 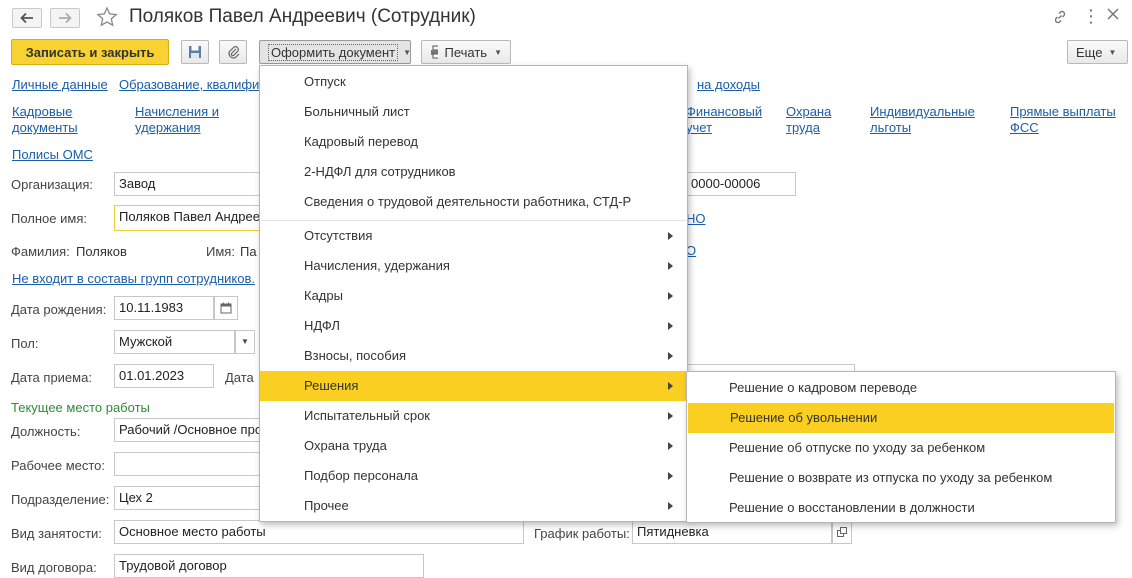 I want to click on link-education: Образование, квалифик, so click(x=192, y=85).